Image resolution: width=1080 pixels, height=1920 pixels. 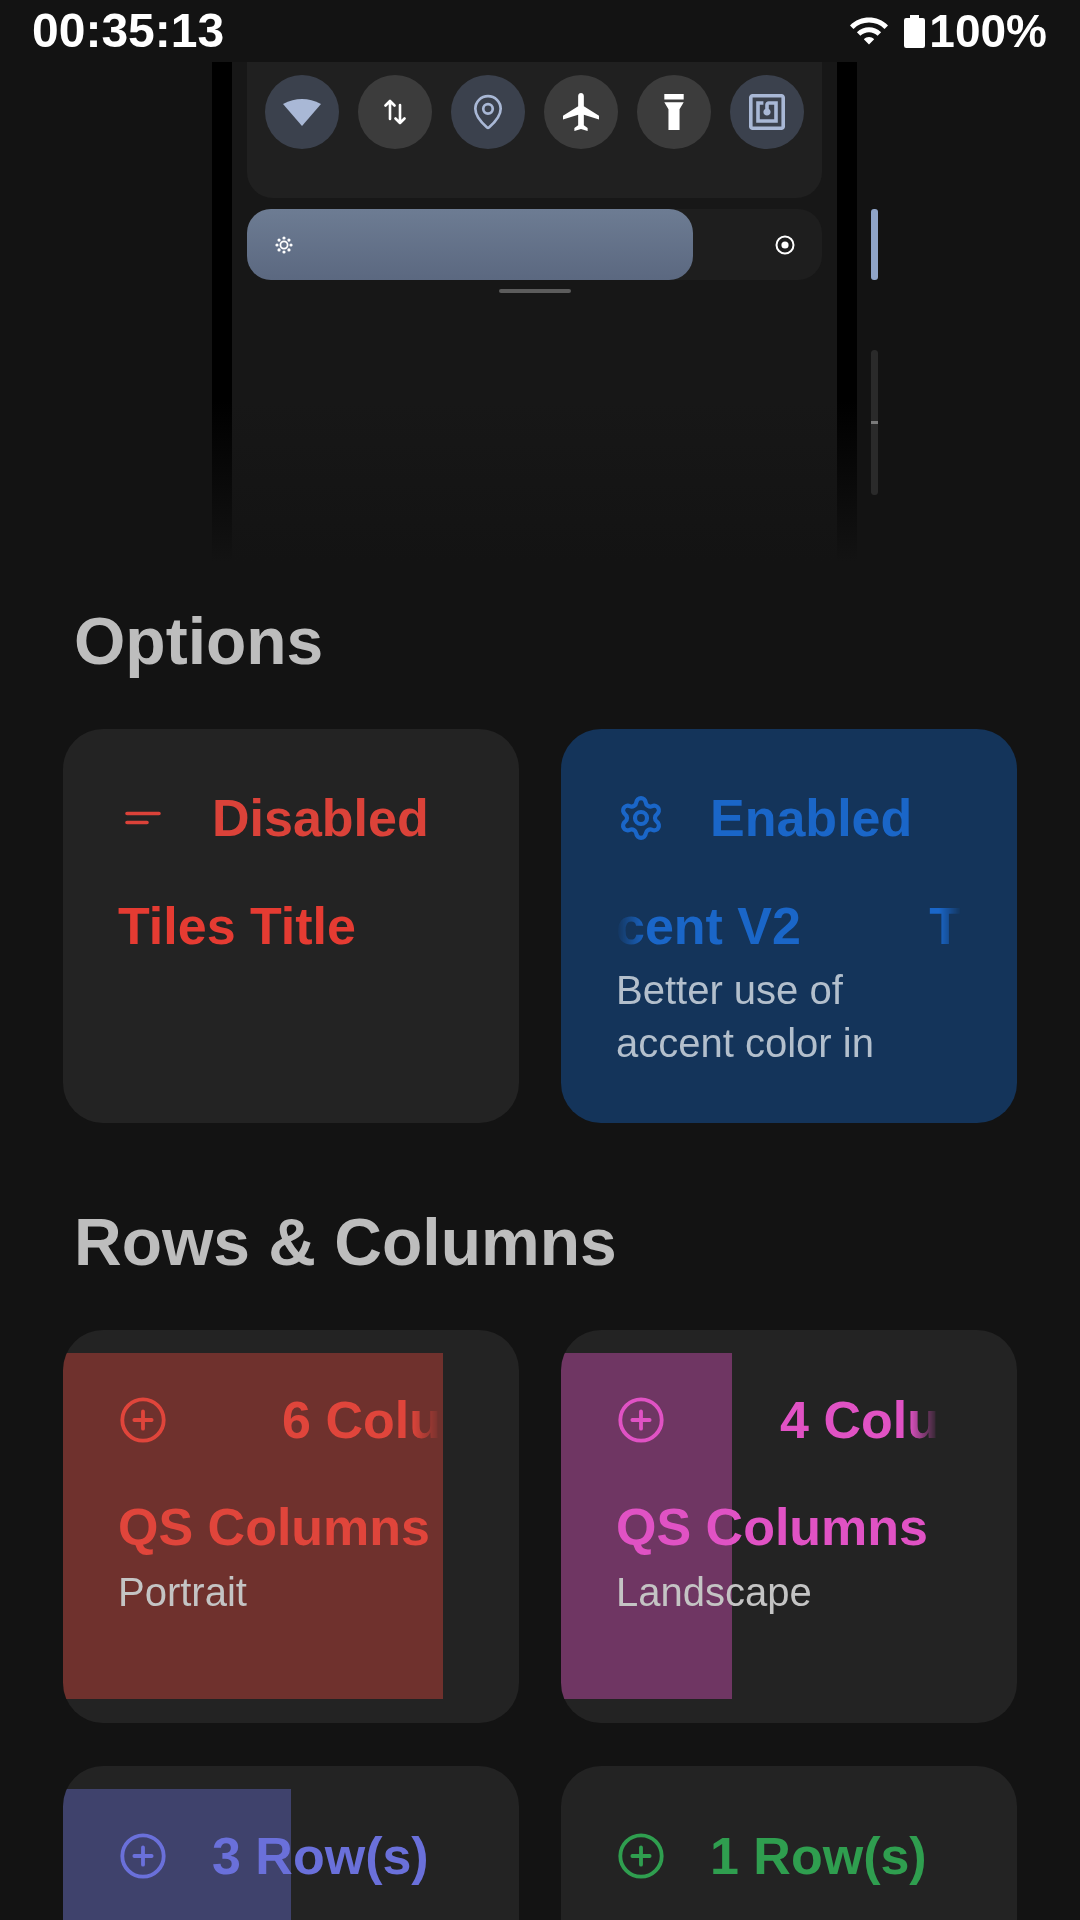 What do you see at coordinates (142, 818) in the screenshot?
I see `short-lines-icon` at bounding box center [142, 818].